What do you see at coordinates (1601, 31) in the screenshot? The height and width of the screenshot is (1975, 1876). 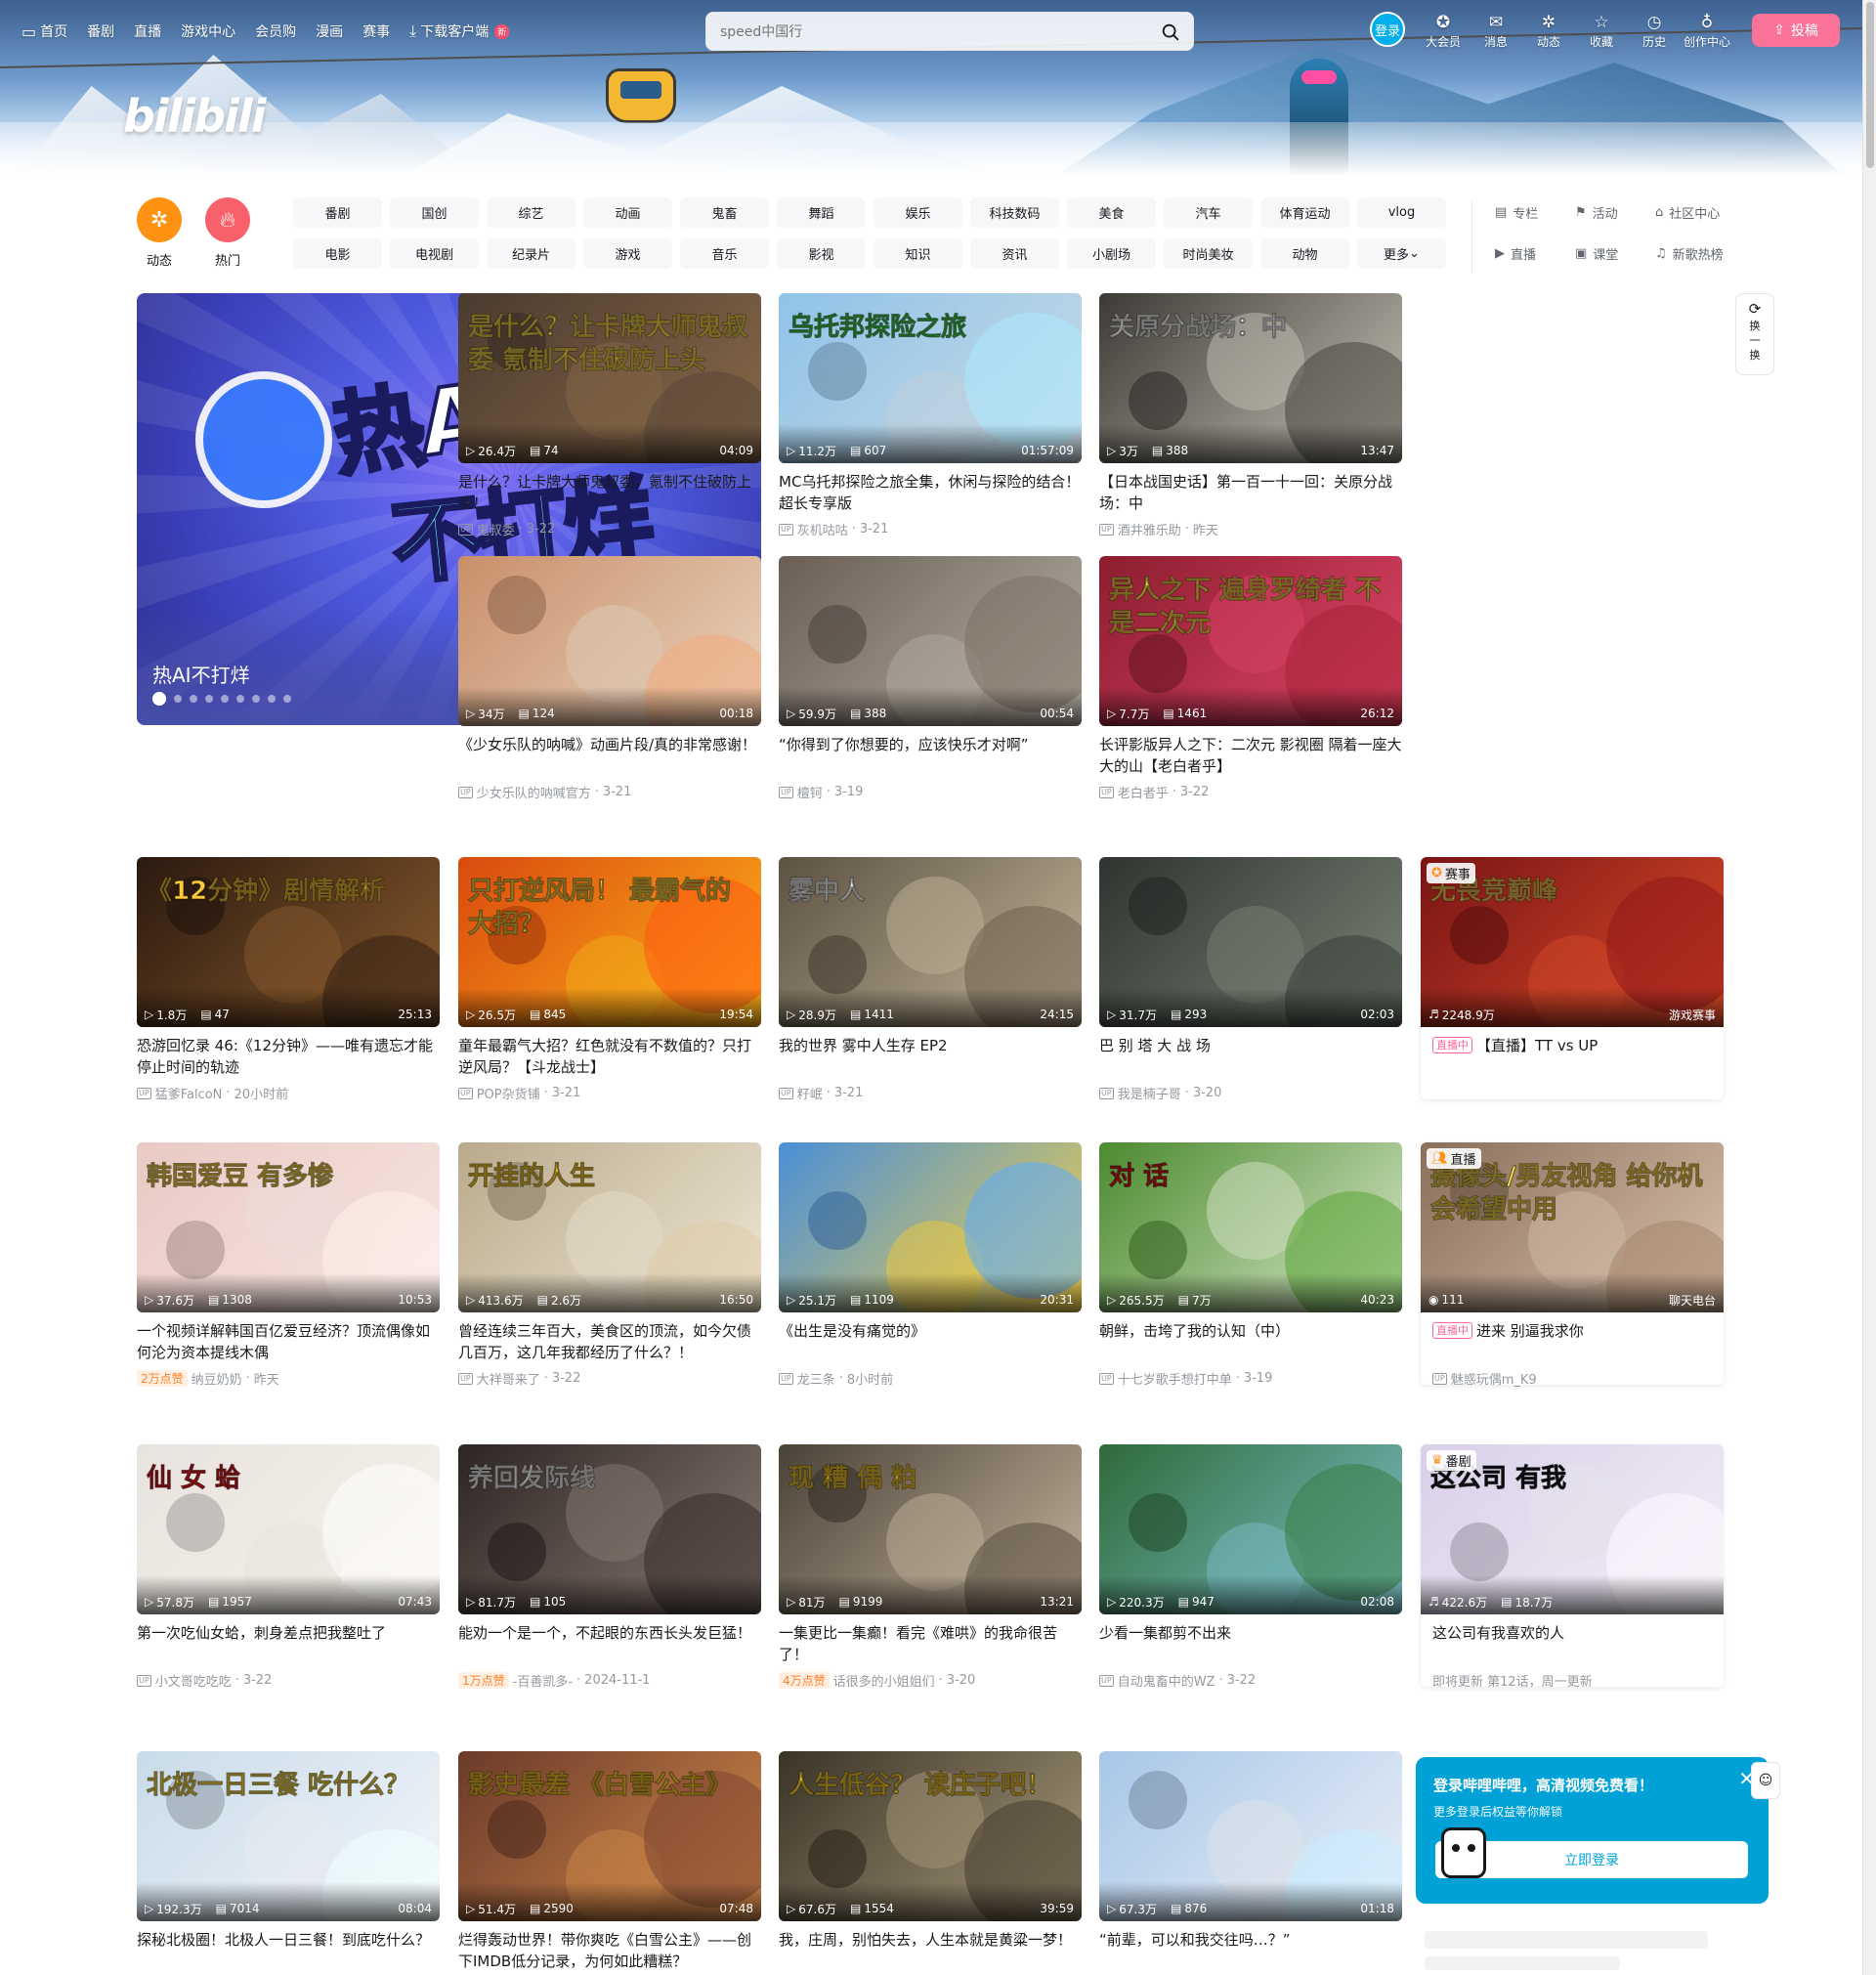 I see `user-nav-3: ☆ 收藏` at bounding box center [1601, 31].